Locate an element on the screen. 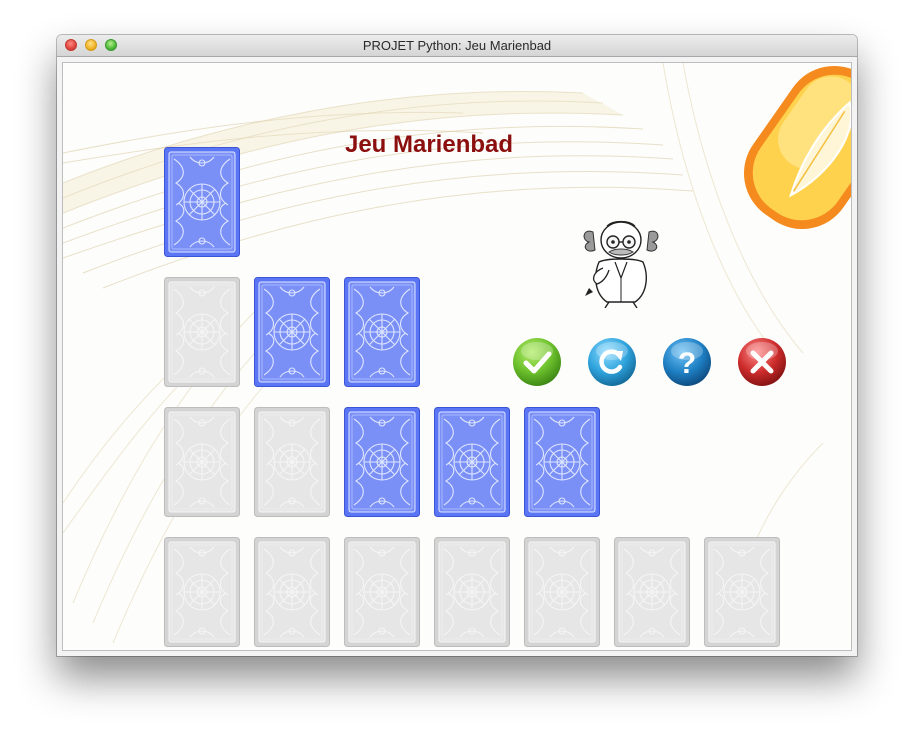 The width and height of the screenshot is (914, 736). window-title: PROJET Python: Jeu Marienbad is located at coordinates (457, 45).